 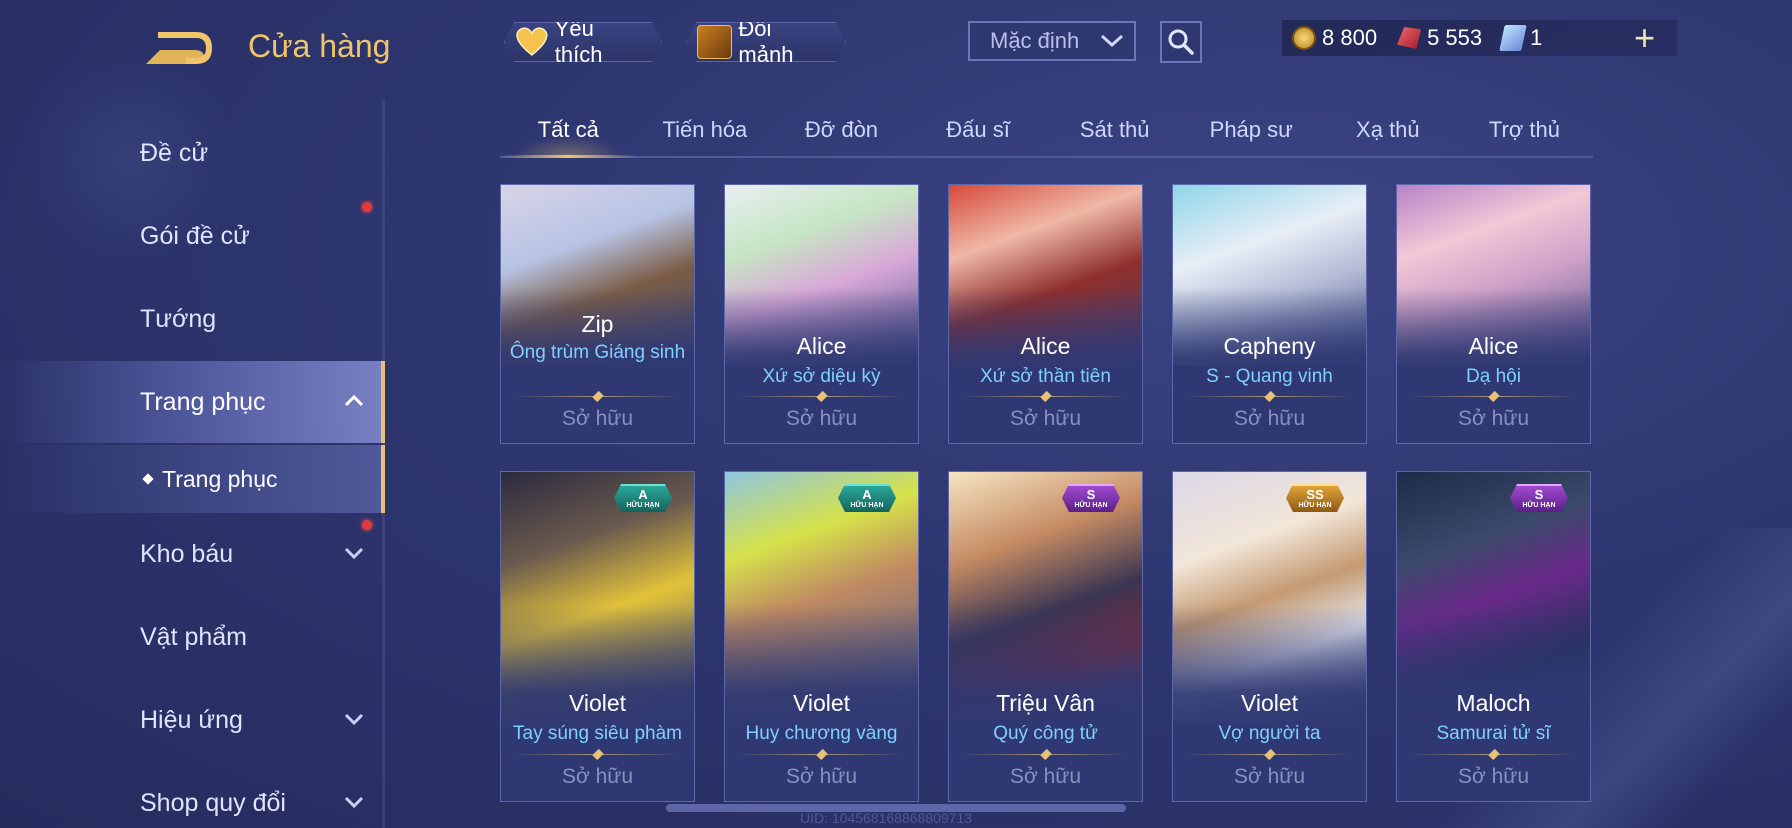 I want to click on sidebar-item-label: Đề cử, so click(x=174, y=152).